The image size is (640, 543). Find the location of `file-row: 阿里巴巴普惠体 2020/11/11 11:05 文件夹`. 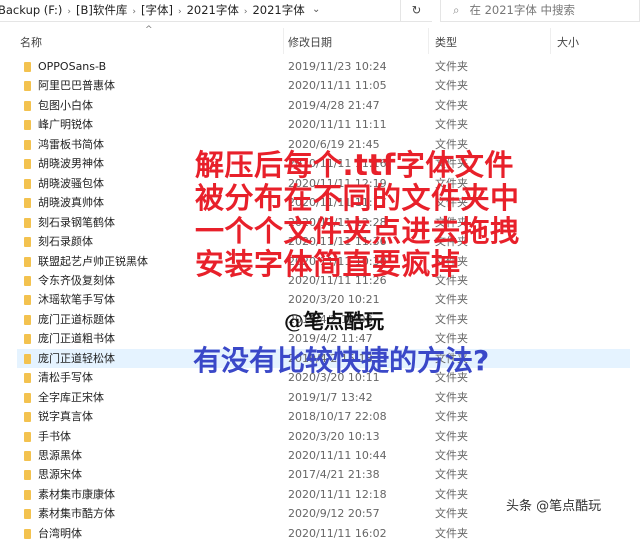

file-row: 阿里巴巴普惠体 2020/11/11 11:05 文件夹 is located at coordinates (323, 85).